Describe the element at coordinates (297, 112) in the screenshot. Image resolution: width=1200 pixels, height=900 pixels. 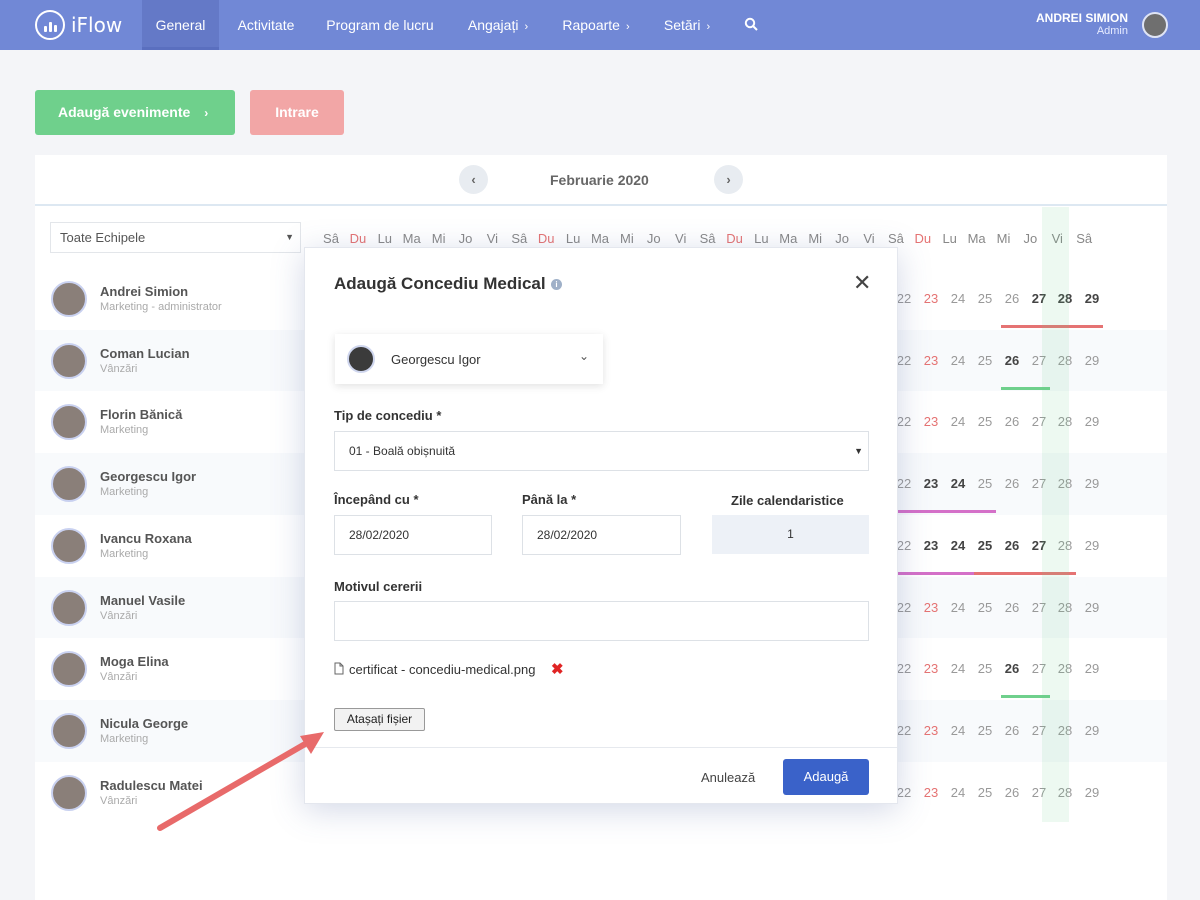
I see `entry-button: Intrare` at that location.